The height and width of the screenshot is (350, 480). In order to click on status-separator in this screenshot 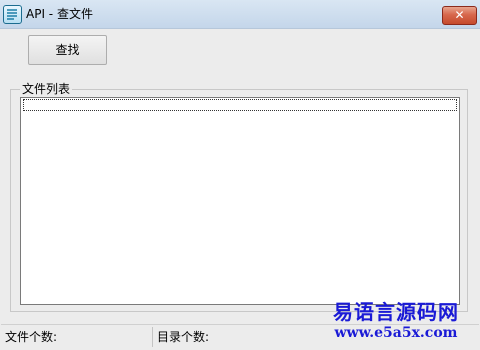, I will do `click(152, 337)`.